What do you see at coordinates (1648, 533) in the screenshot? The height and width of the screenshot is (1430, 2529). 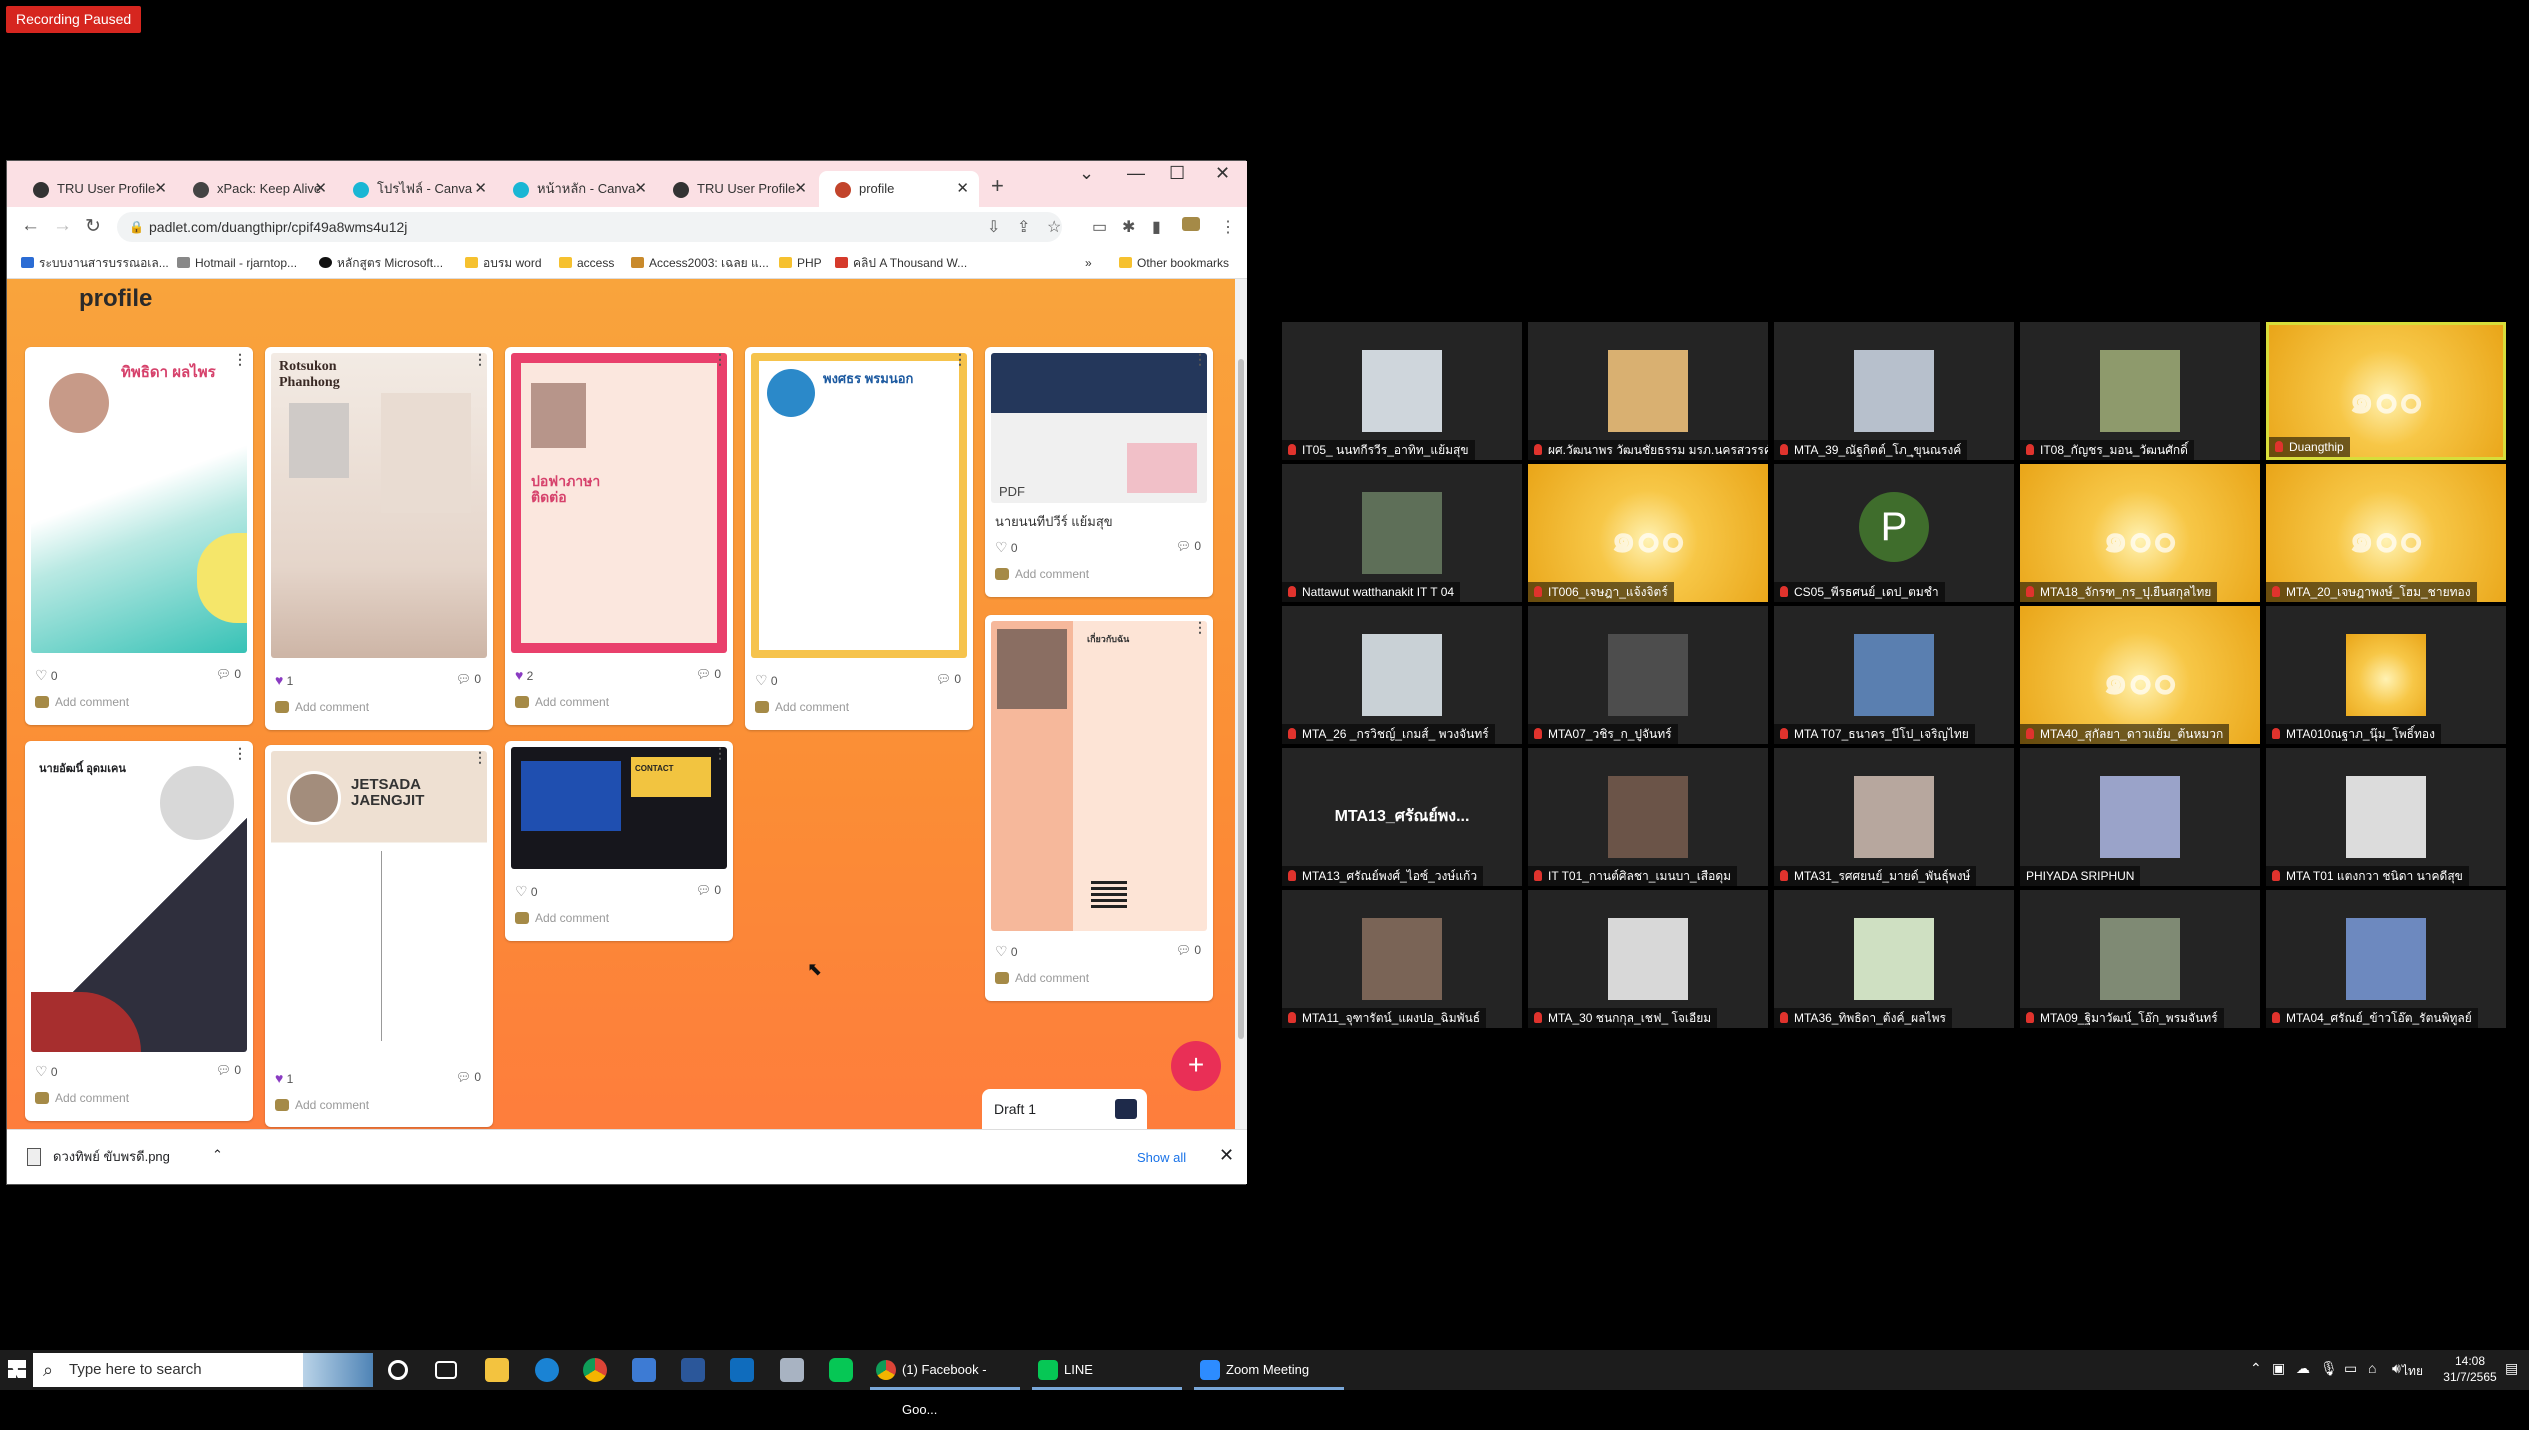 I see `participant-tile: IT006_เจษฎา_แจ้งจิตร์` at bounding box center [1648, 533].